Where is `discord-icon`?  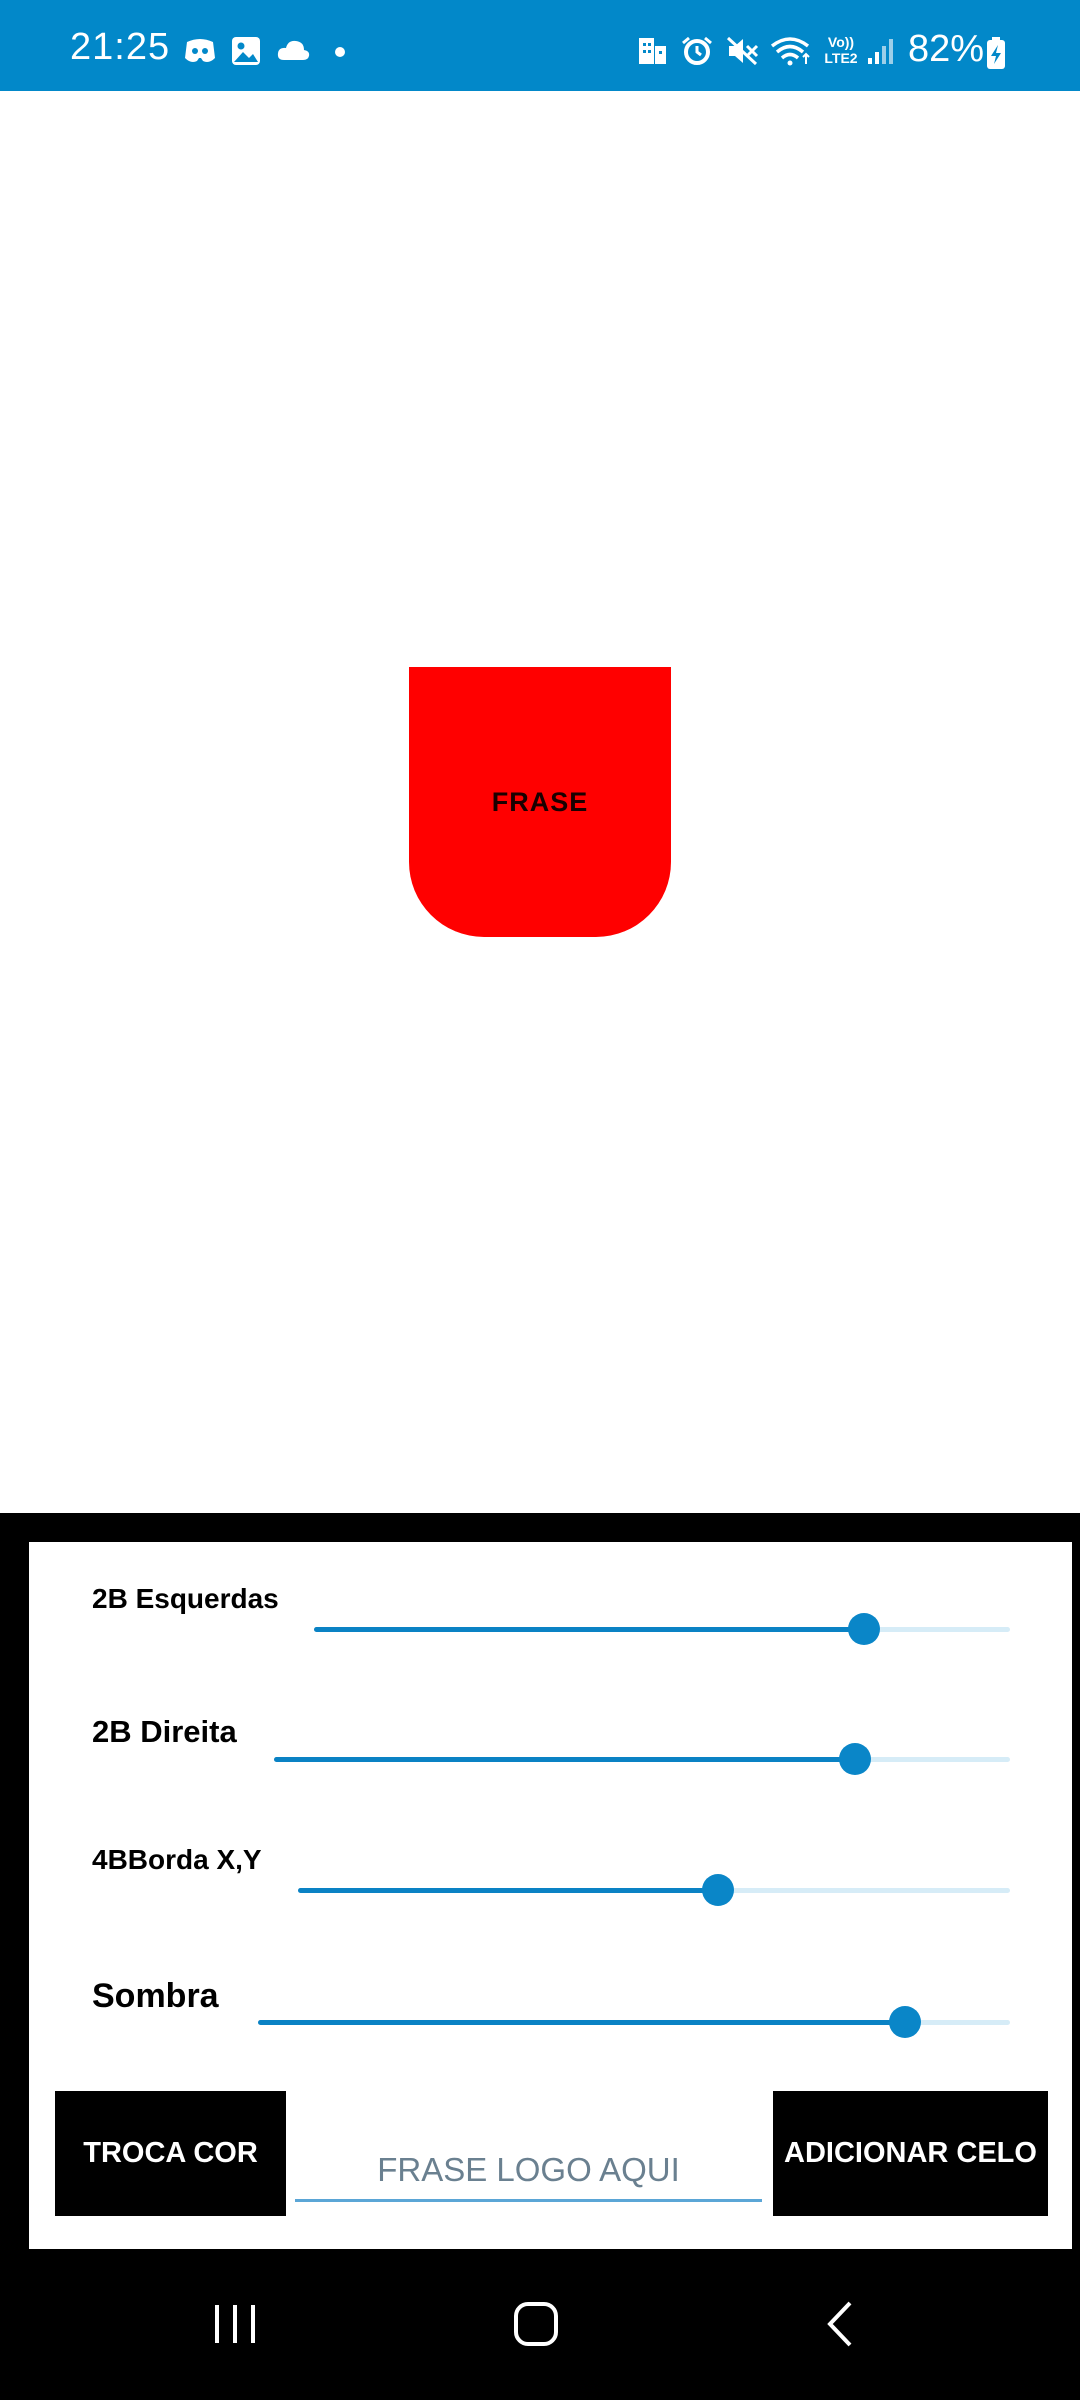 discord-icon is located at coordinates (200, 50).